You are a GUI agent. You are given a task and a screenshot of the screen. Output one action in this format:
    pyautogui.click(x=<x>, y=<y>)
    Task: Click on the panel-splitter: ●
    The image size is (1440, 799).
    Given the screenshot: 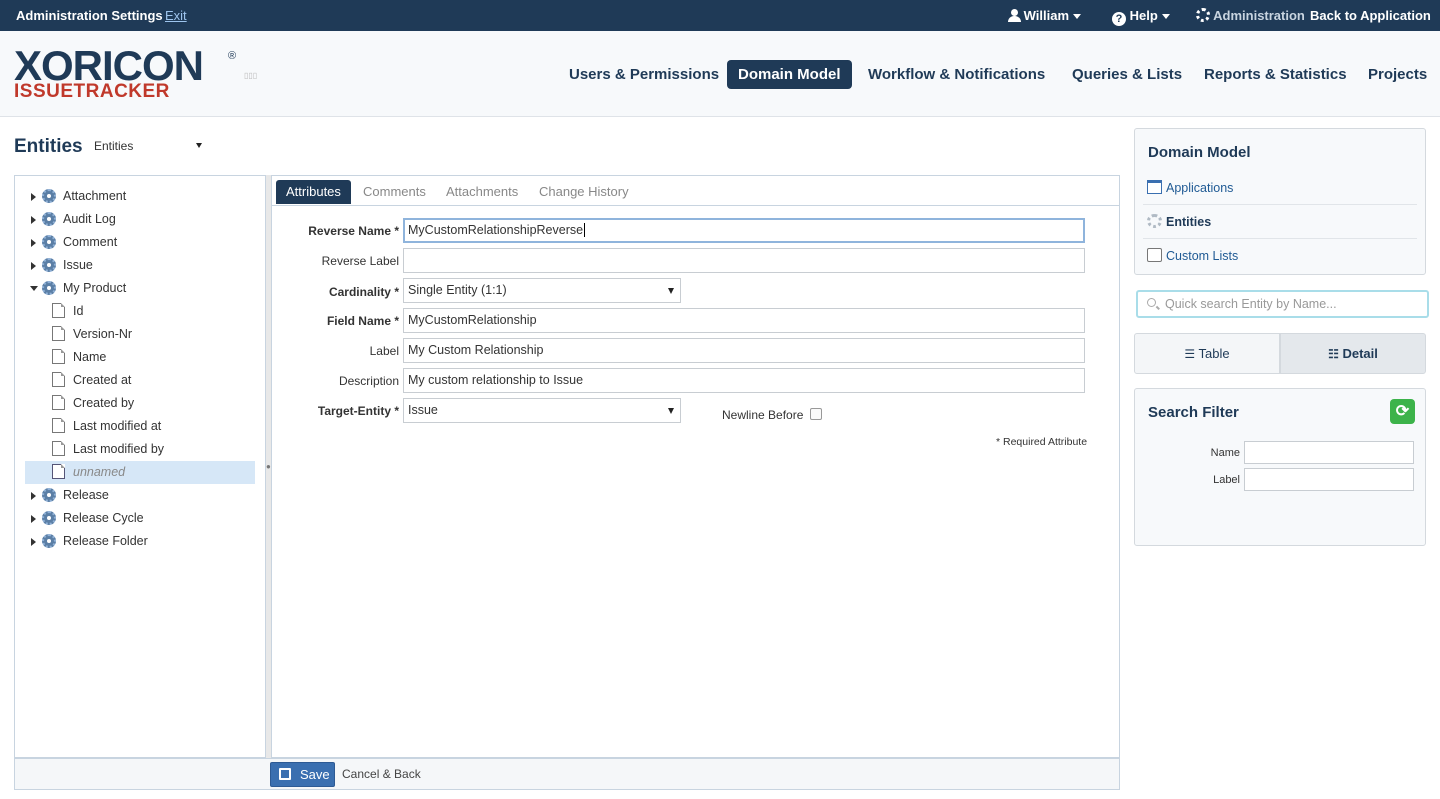 What is the action you would take?
    pyautogui.click(x=268, y=466)
    